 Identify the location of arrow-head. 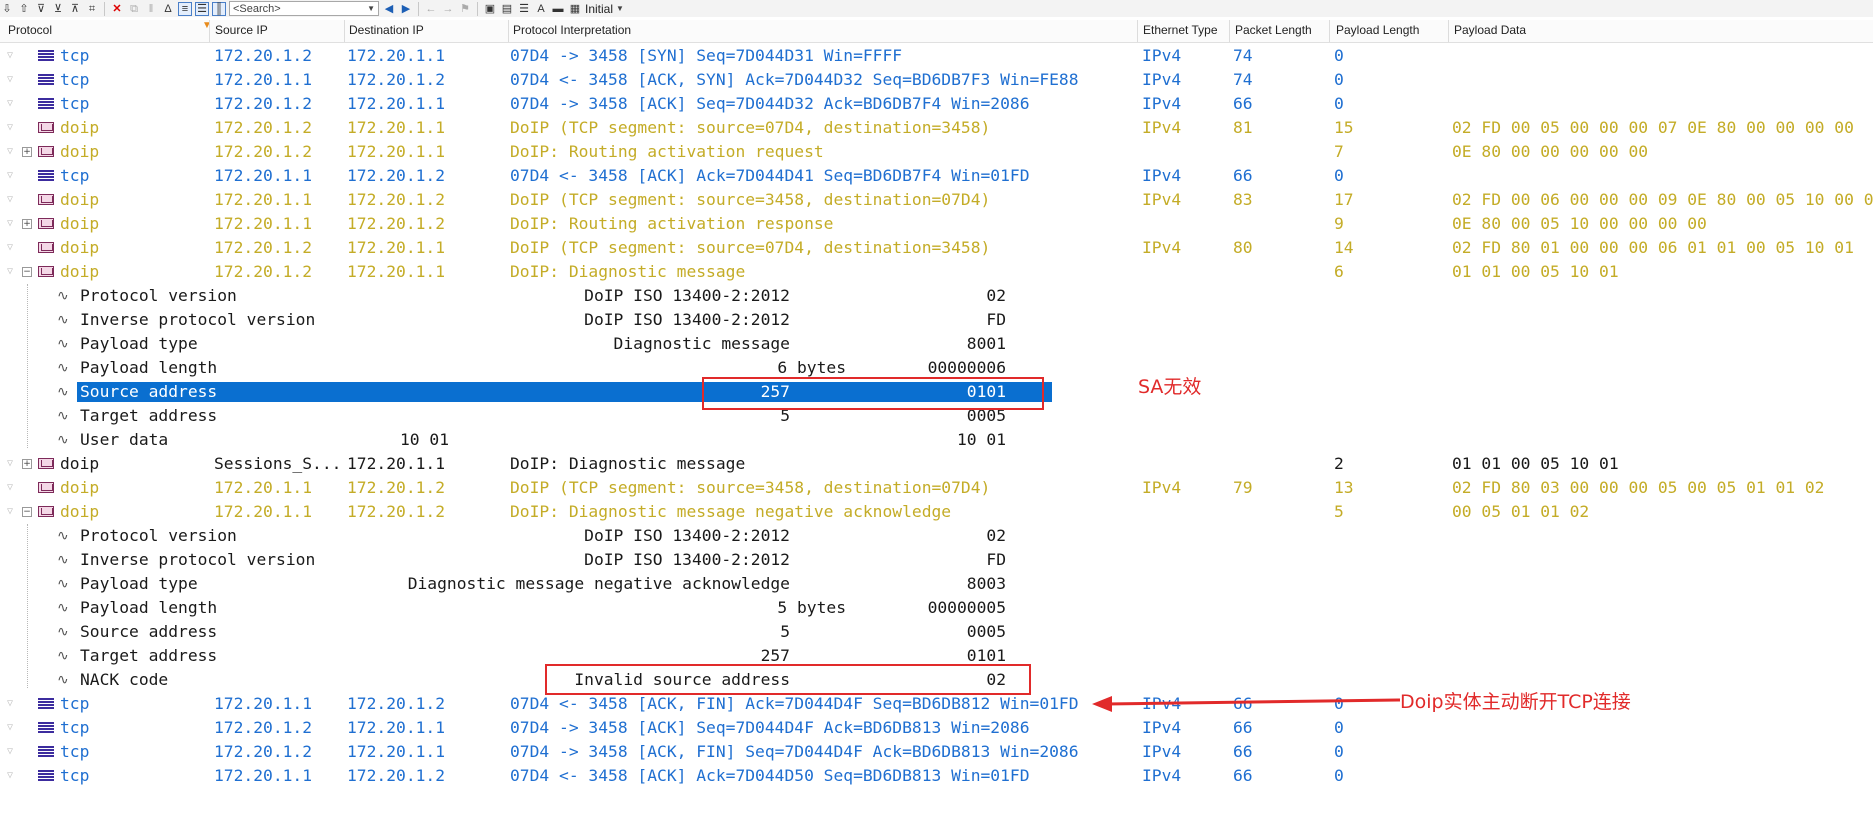
(1102, 704).